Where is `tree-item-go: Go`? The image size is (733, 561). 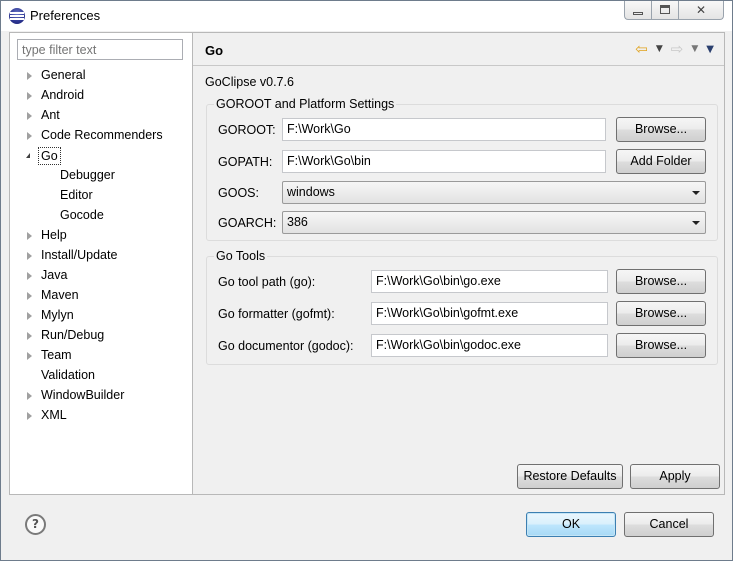 tree-item-go: Go is located at coordinates (101, 155).